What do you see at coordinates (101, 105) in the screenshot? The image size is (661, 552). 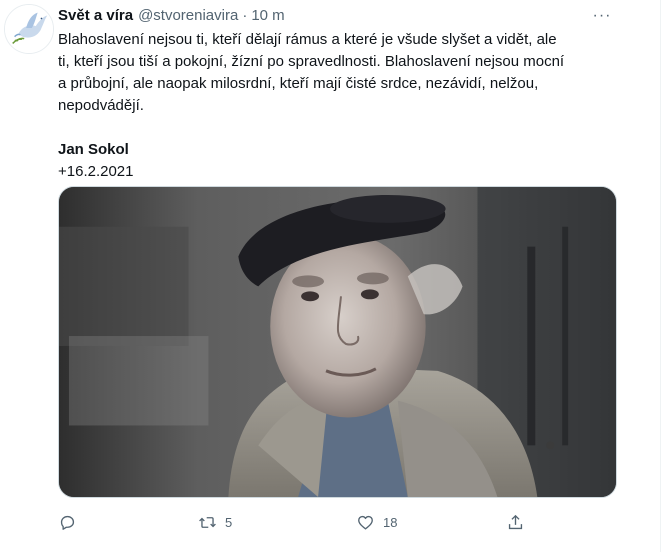 I see `tweet-text-line: nepodvádějí.` at bounding box center [101, 105].